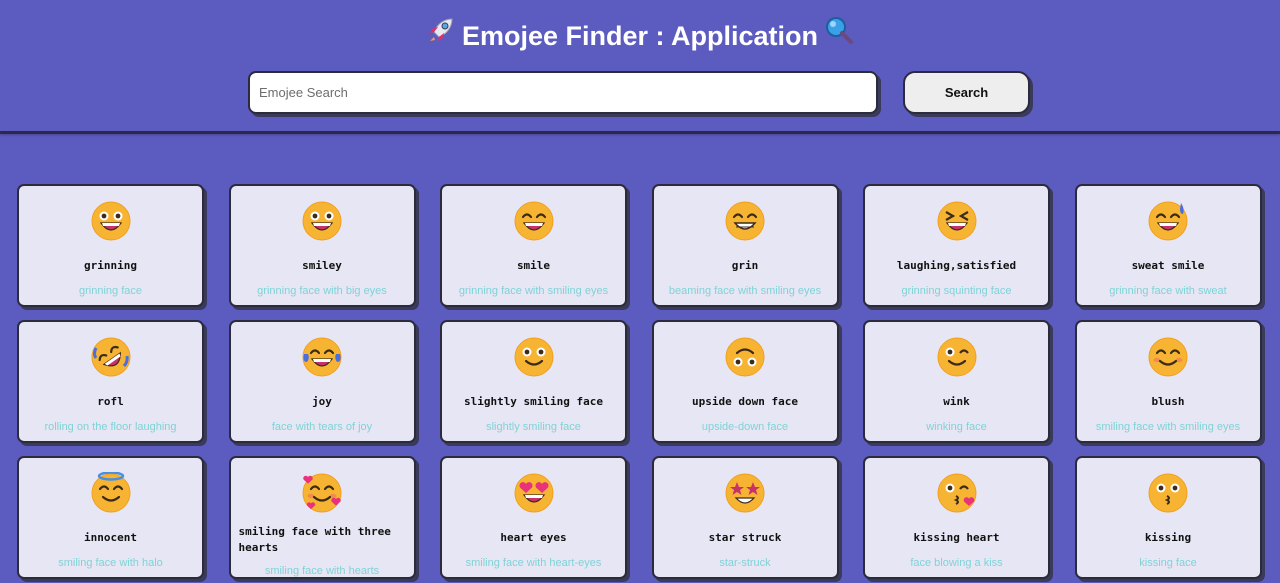 The width and height of the screenshot is (1280, 583). I want to click on emoji-card-name: kissing, so click(1168, 537).